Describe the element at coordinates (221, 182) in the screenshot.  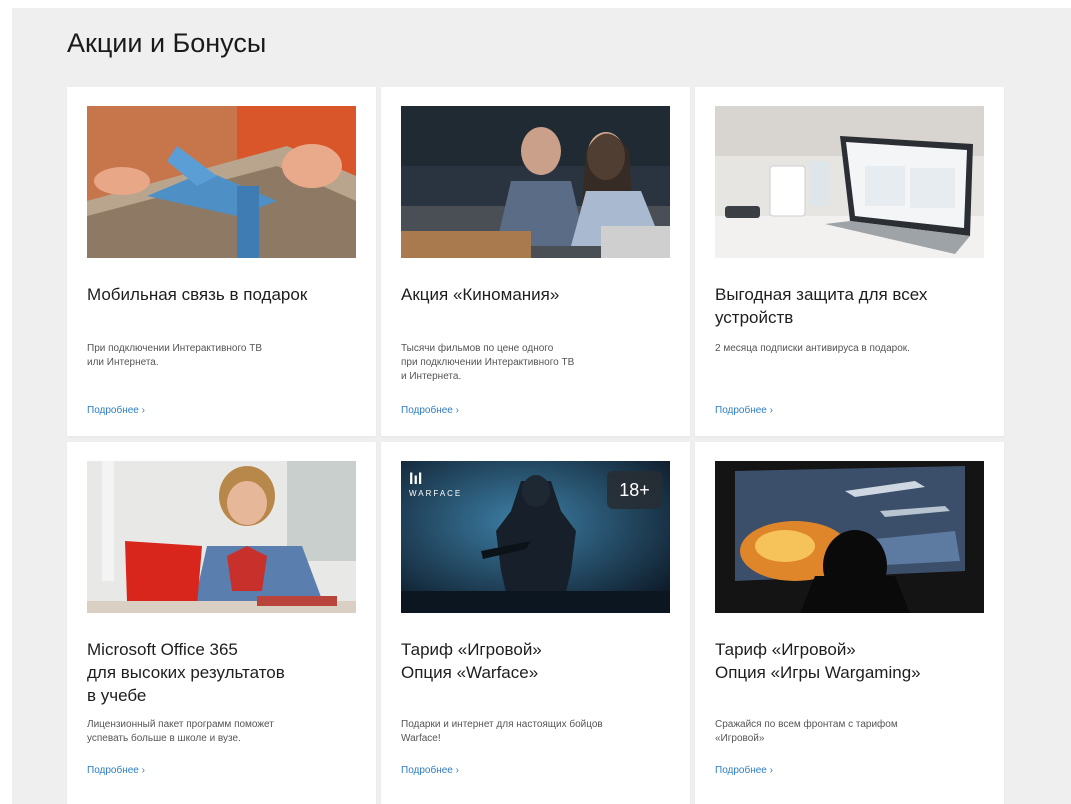
I see `gift-photo` at that location.